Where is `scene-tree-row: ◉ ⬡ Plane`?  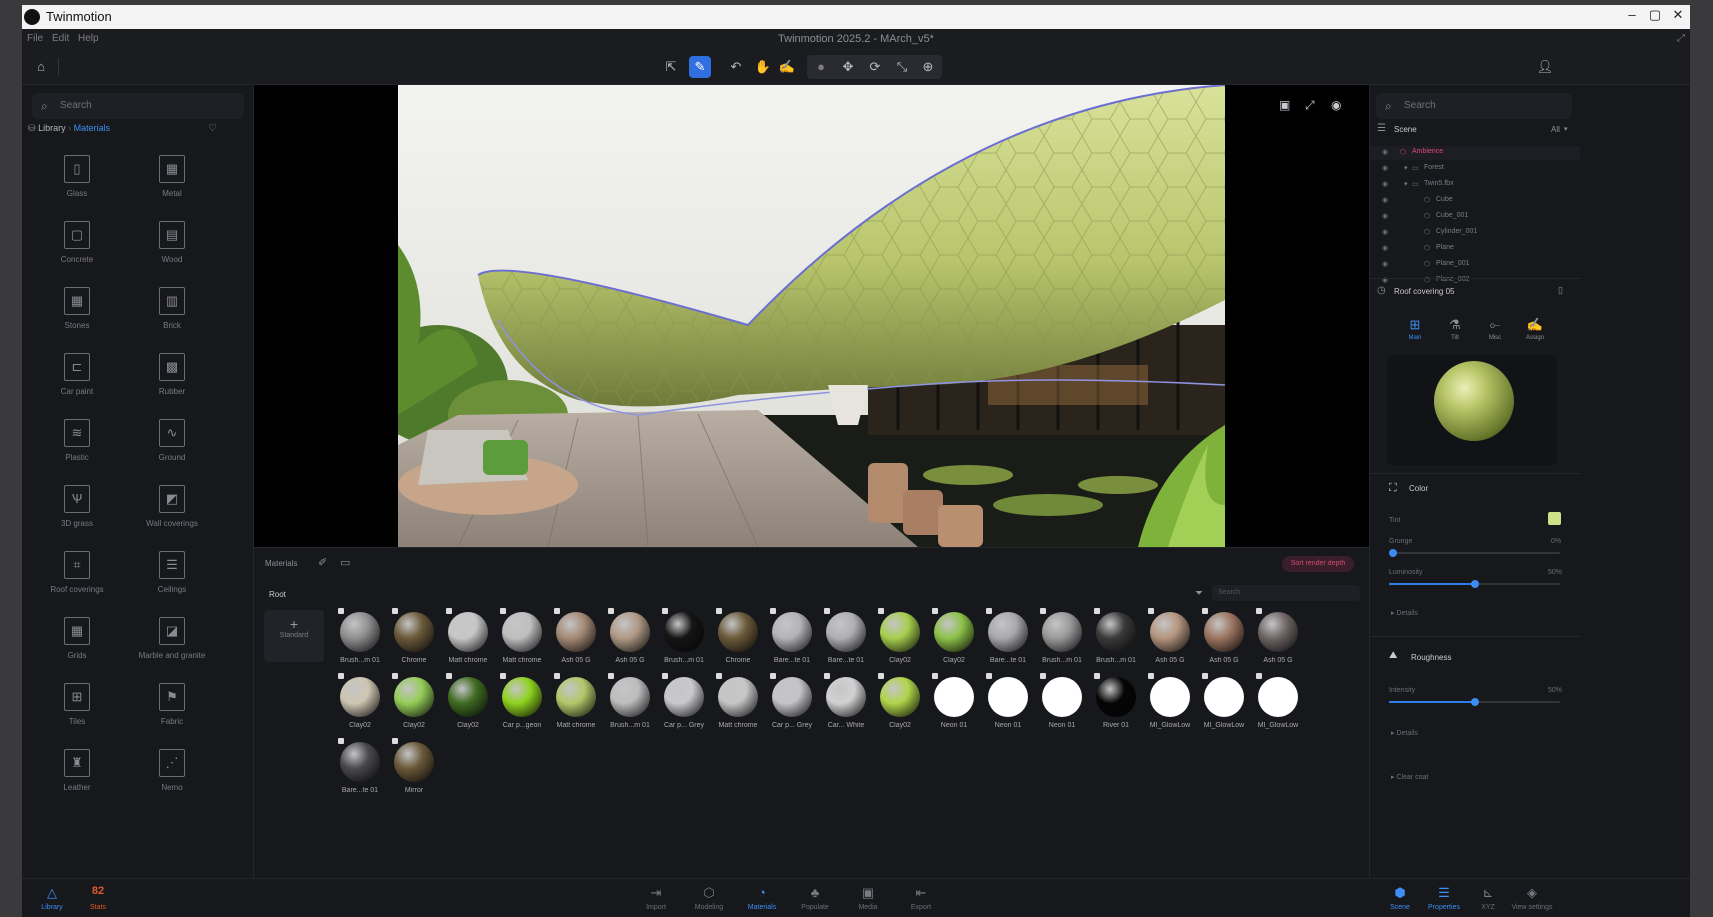 scene-tree-row: ◉ ⬡ Plane is located at coordinates (1475, 249).